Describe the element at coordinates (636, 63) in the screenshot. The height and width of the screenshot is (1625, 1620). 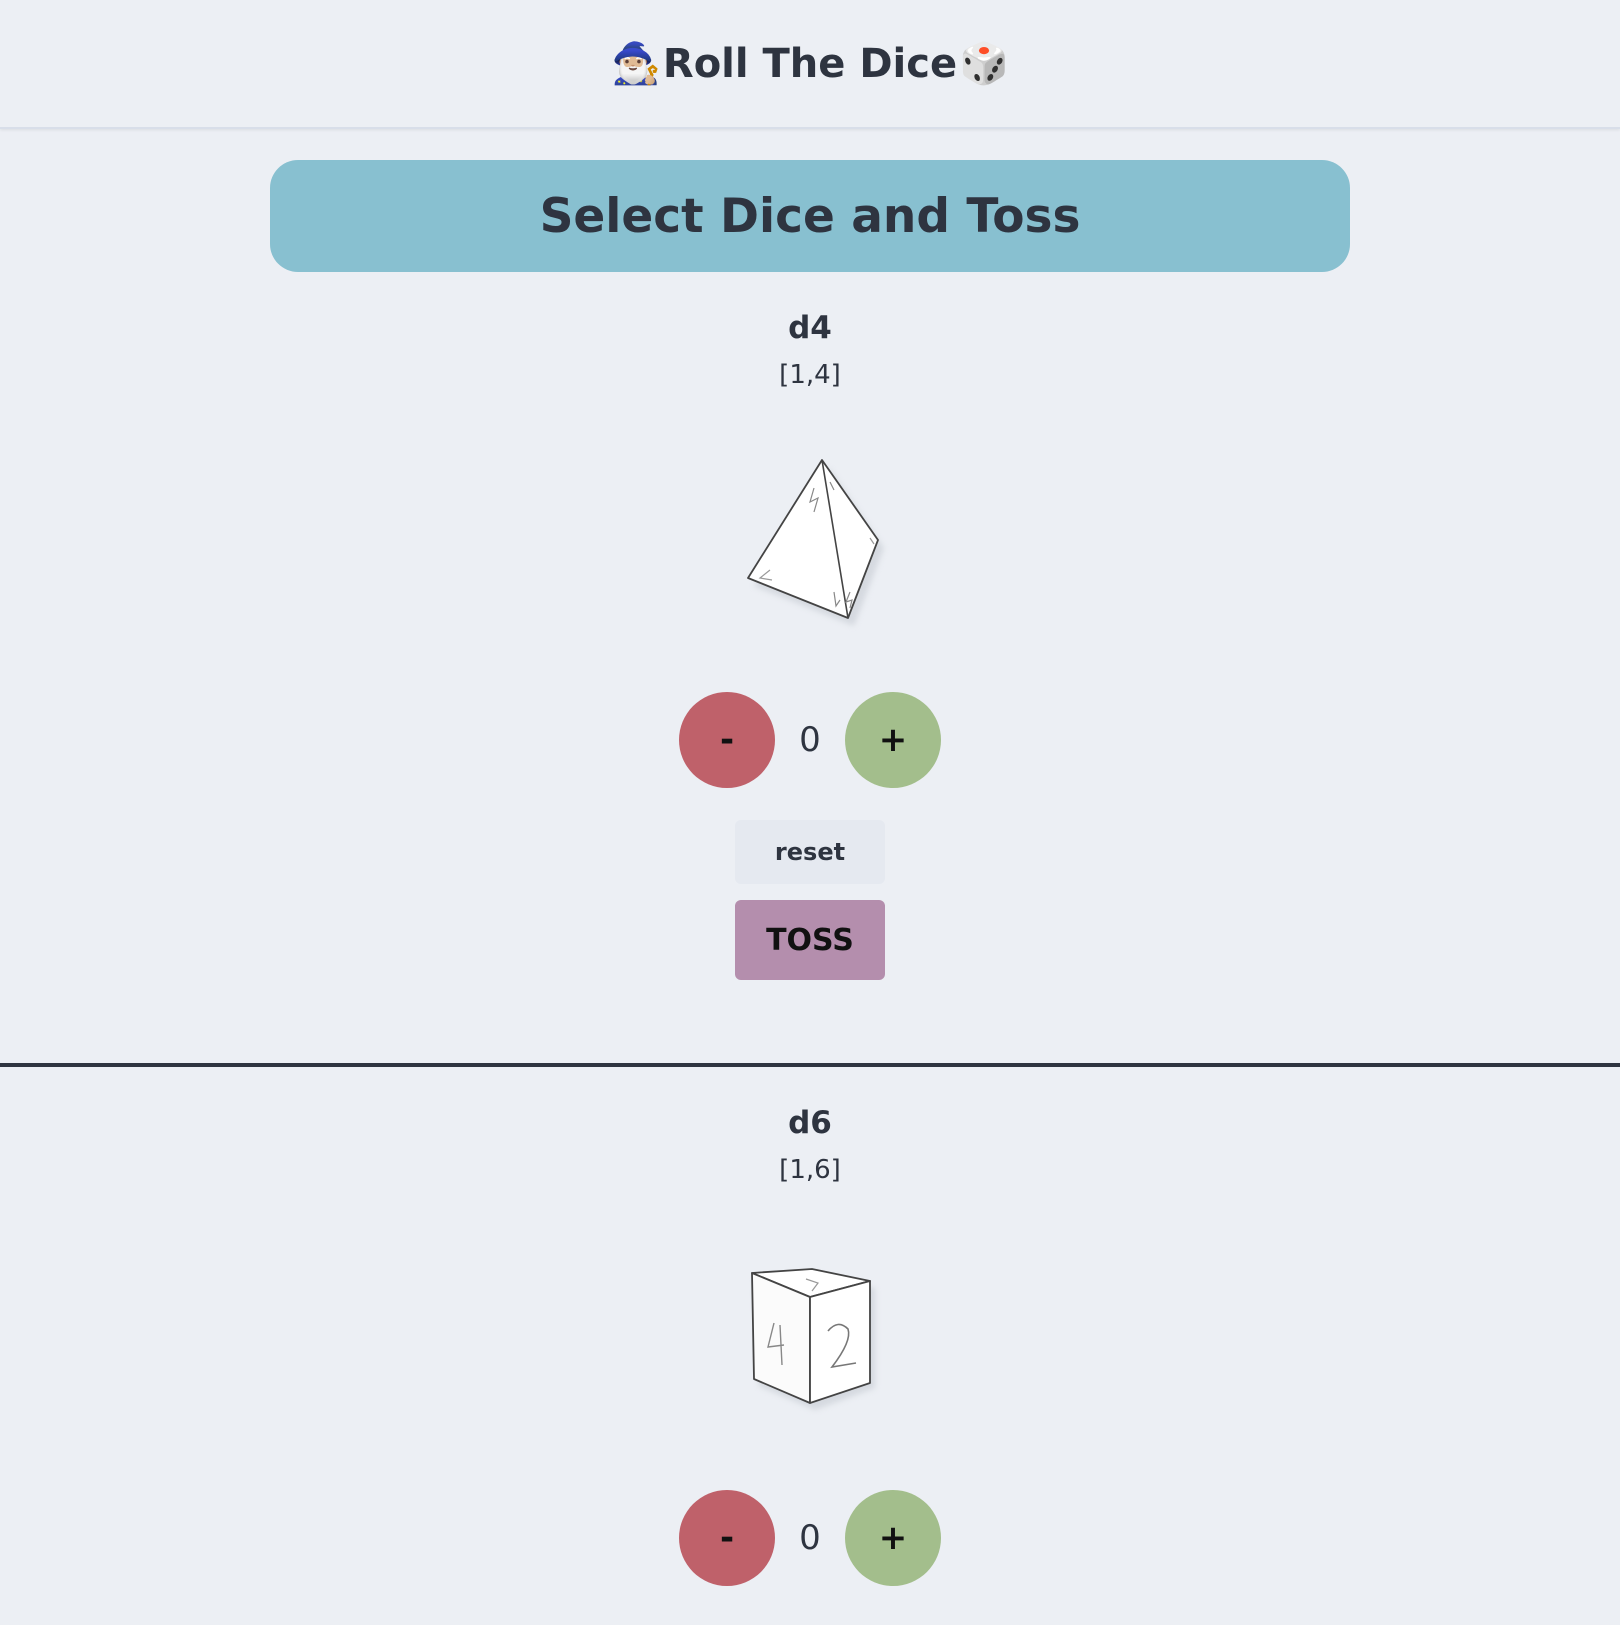
I see `wizard-icon: 🧙🏼‍♂️` at that location.